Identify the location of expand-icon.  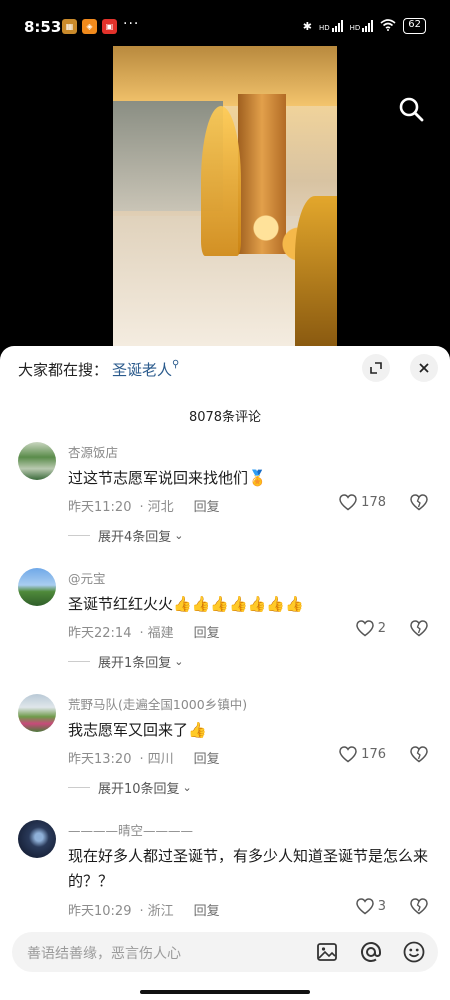
(376, 368).